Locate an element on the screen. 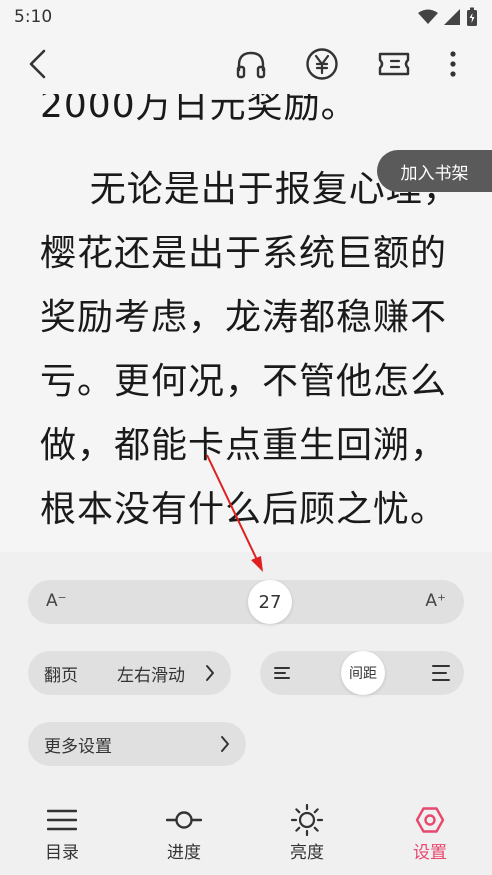 The height and width of the screenshot is (875, 492). more-settings-button: 更多设置 is located at coordinates (137, 744).